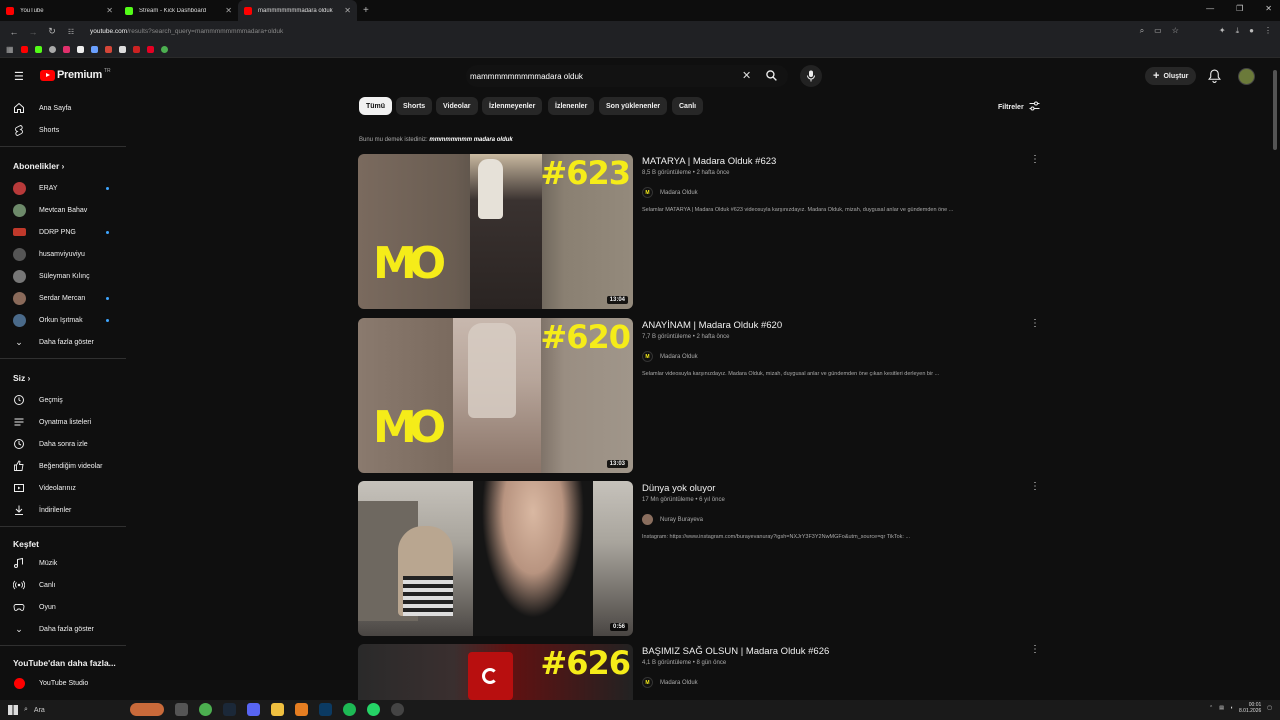 The width and height of the screenshot is (1280, 720). What do you see at coordinates (38, 166) in the screenshot?
I see `subscriptions-heading: Abonelikler ›` at bounding box center [38, 166].